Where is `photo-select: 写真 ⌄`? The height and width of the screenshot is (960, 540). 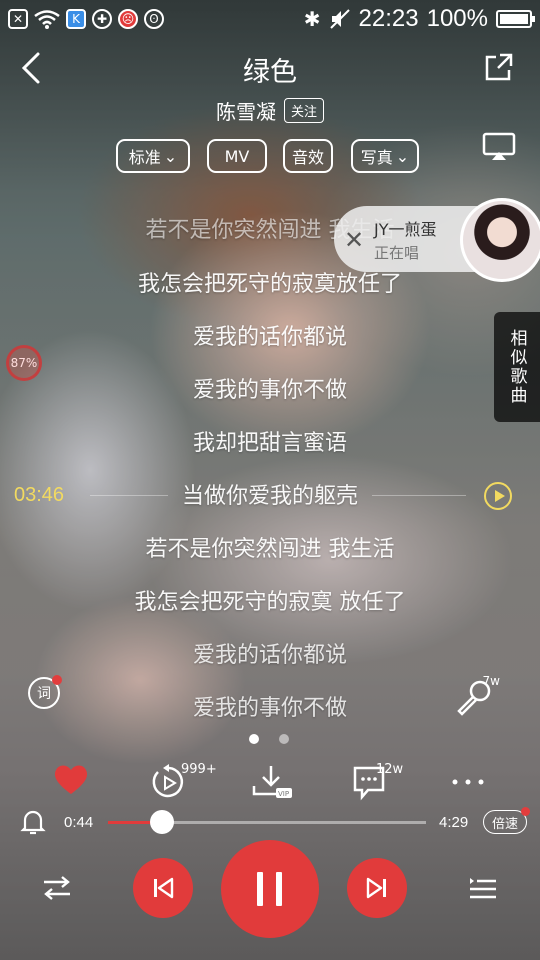
photo-select: 写真 ⌄ is located at coordinates (385, 156).